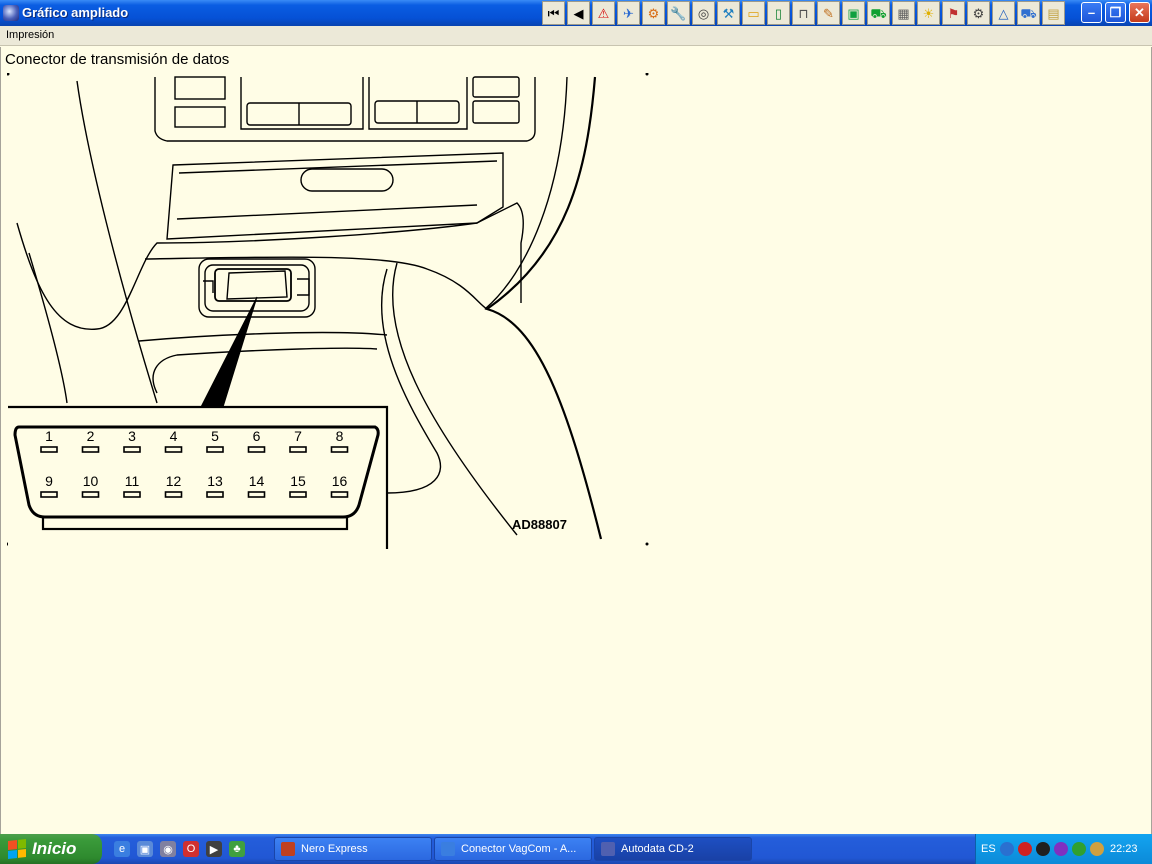  What do you see at coordinates (1007, 849) in the screenshot?
I see `chevron-left-icon` at bounding box center [1007, 849].